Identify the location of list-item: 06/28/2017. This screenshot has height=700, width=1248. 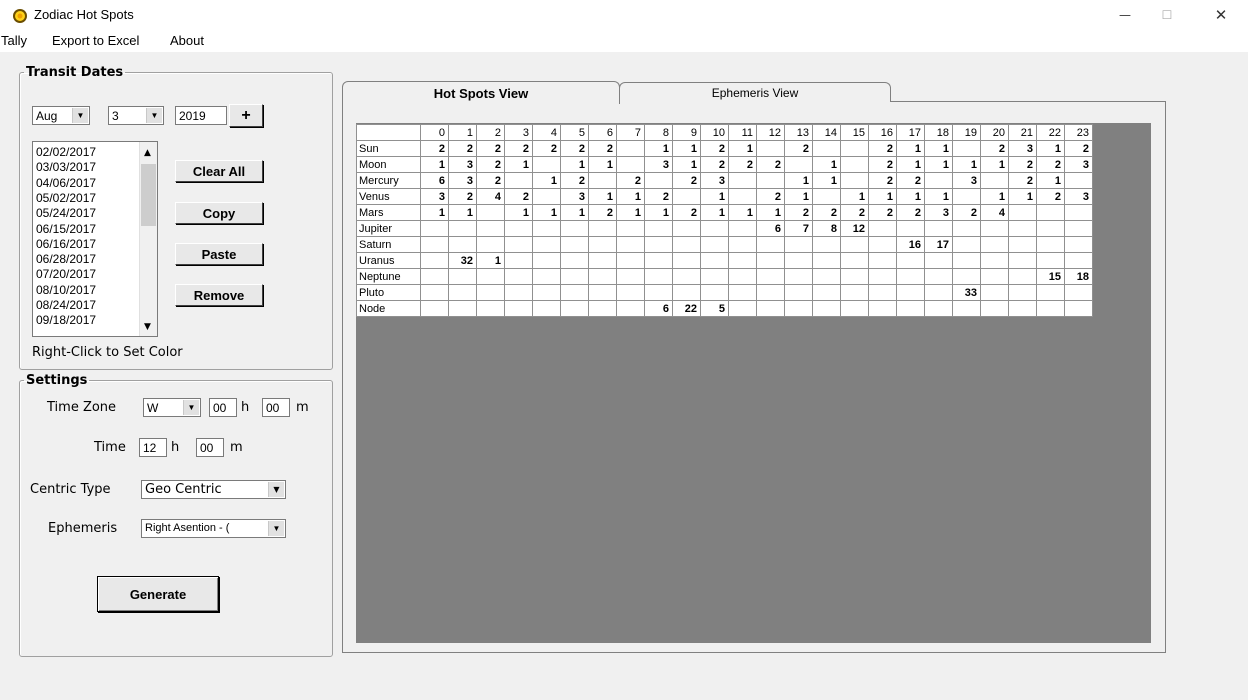
(66, 259).